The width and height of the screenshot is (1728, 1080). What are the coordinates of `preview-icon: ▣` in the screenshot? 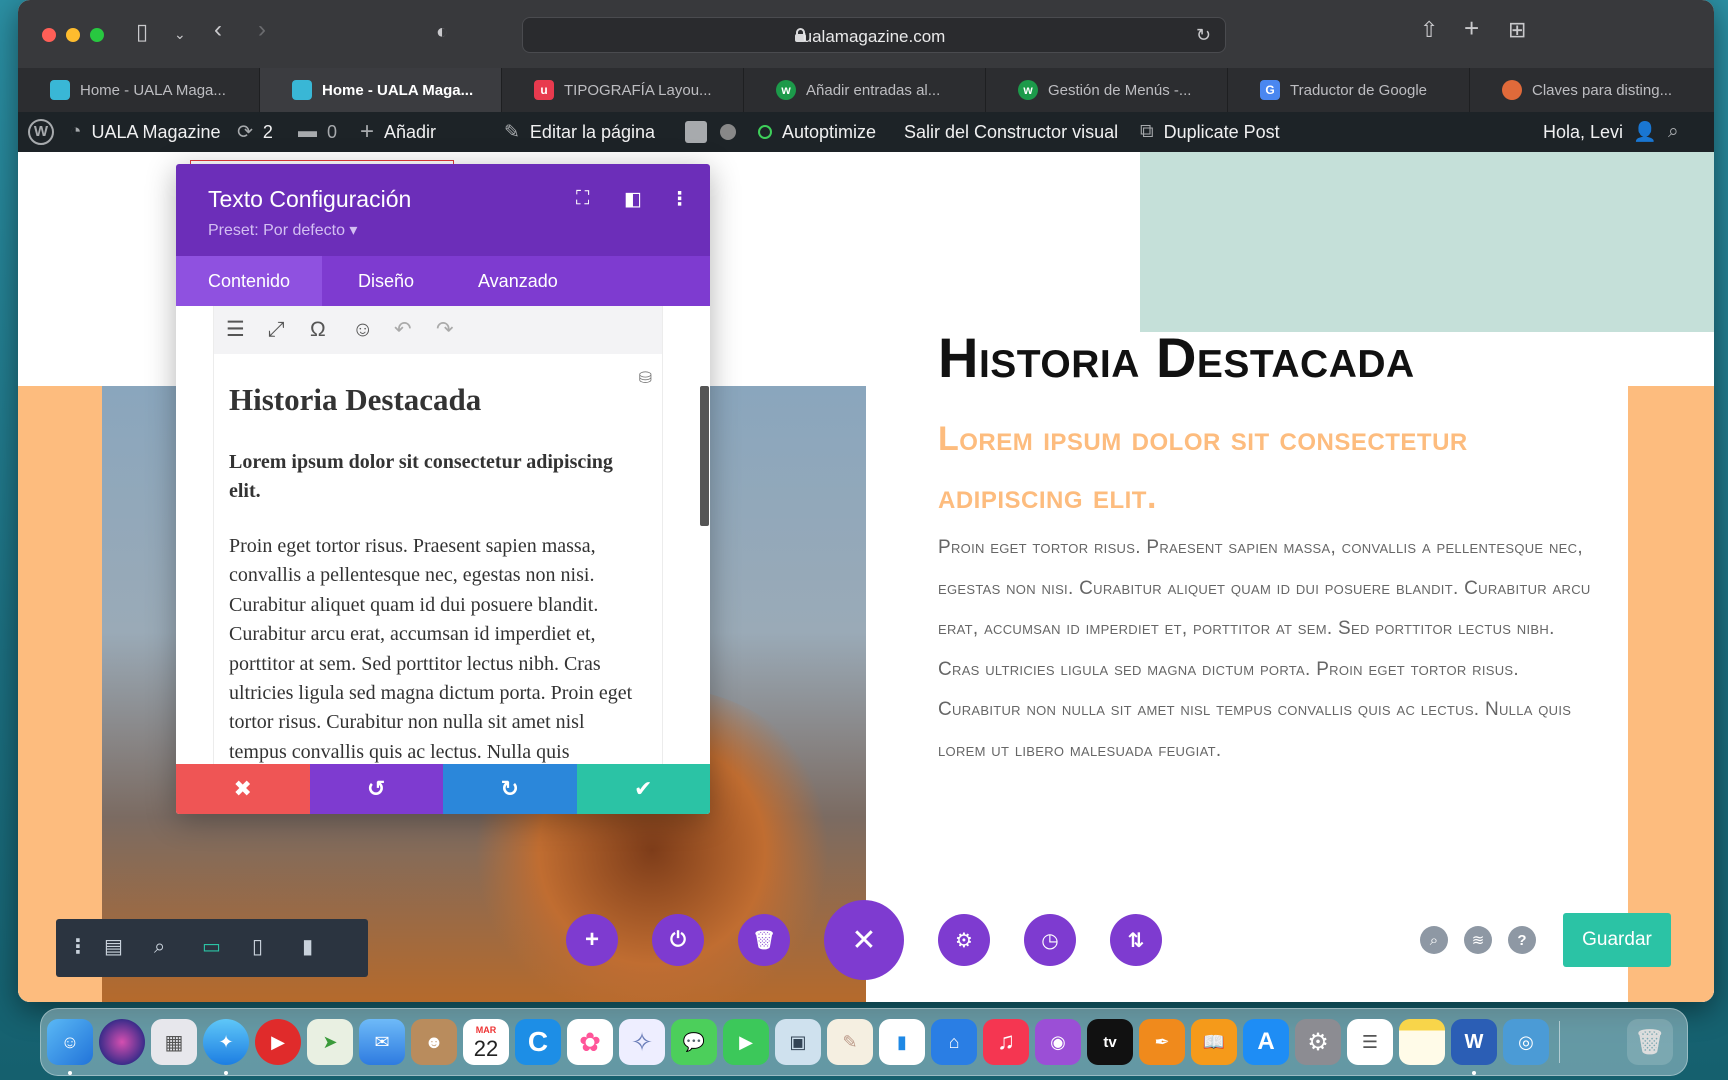 It's located at (798, 1042).